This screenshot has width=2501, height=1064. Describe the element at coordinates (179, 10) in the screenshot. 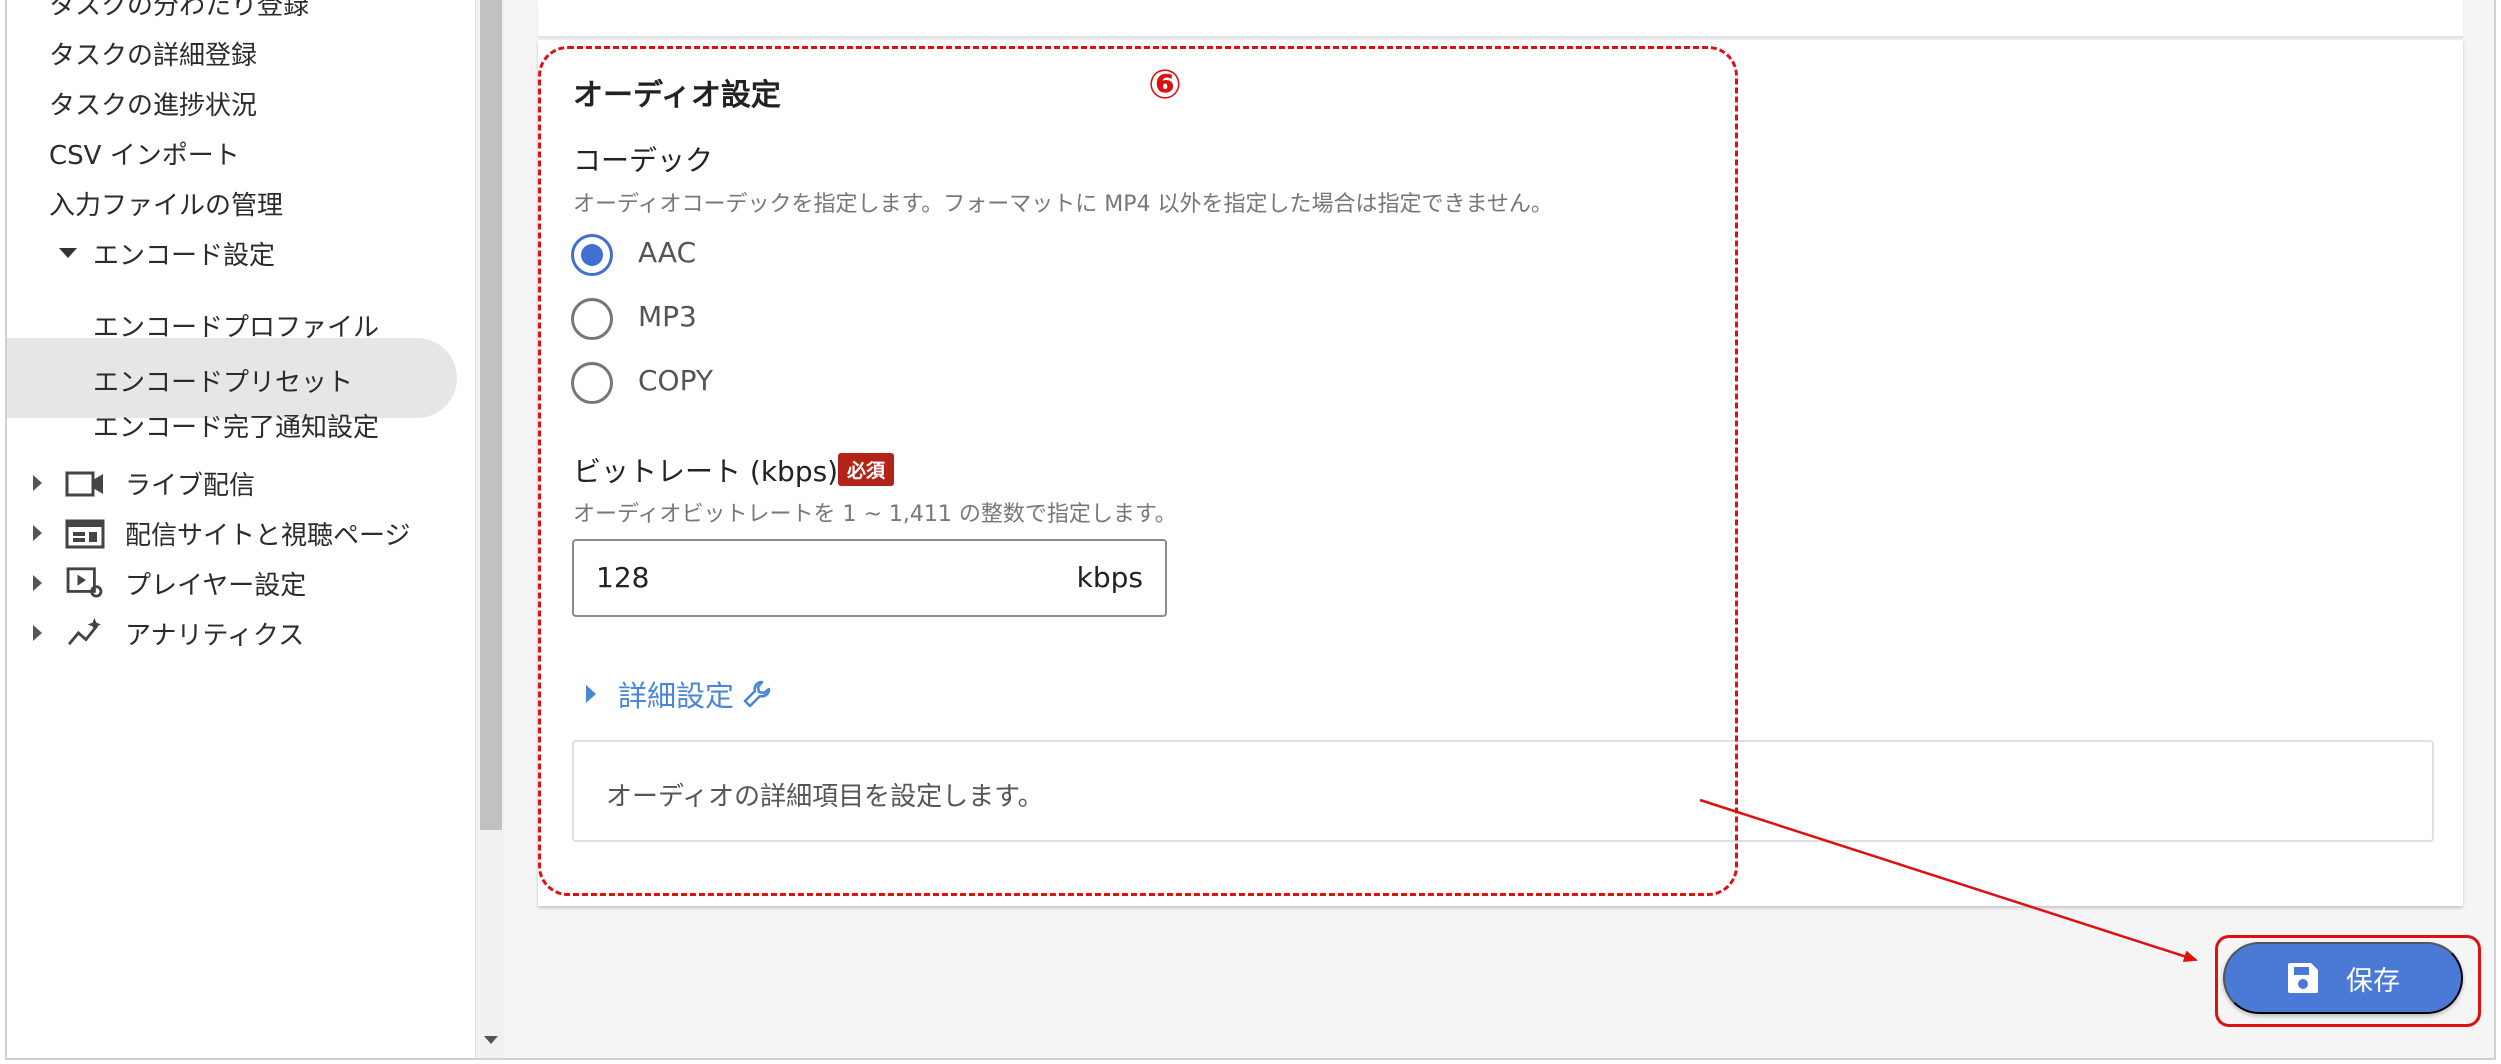

I see `sidebar-item-label: タスクの分わたり登録` at that location.